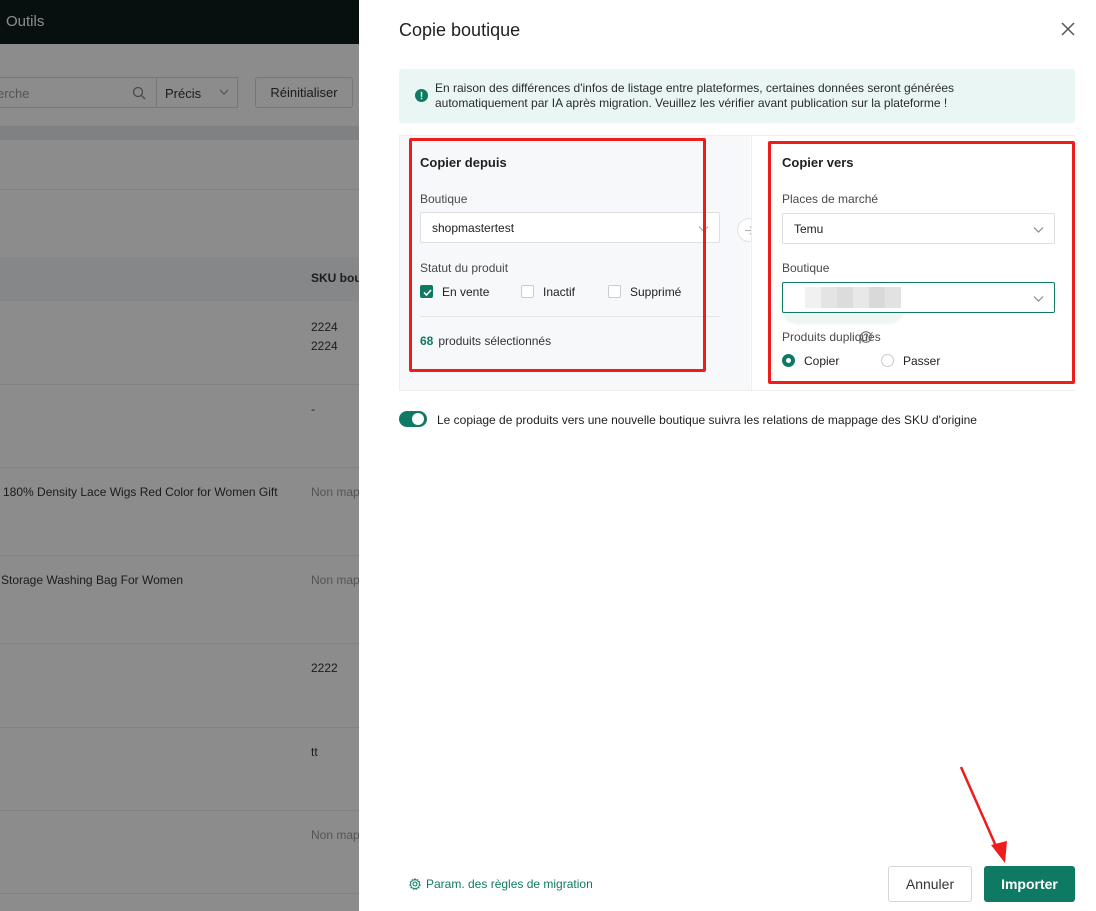 The height and width of the screenshot is (911, 1096). What do you see at coordinates (1068, 29) in the screenshot?
I see `close-icon` at bounding box center [1068, 29].